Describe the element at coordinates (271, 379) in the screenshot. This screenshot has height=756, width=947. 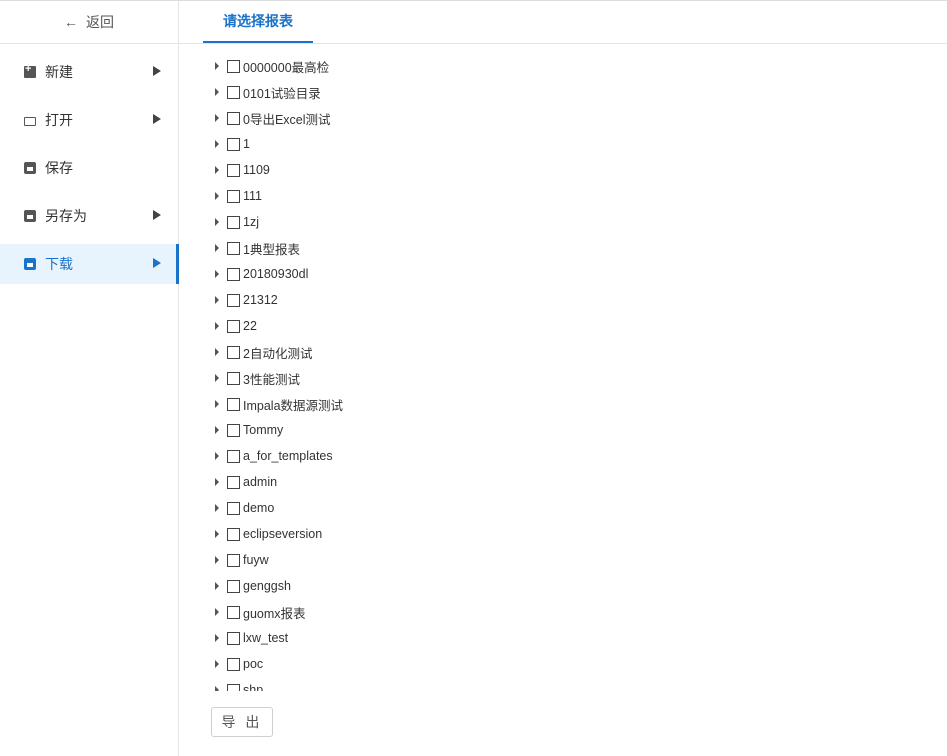
I see `tree-node-label: 3性能测试` at that location.